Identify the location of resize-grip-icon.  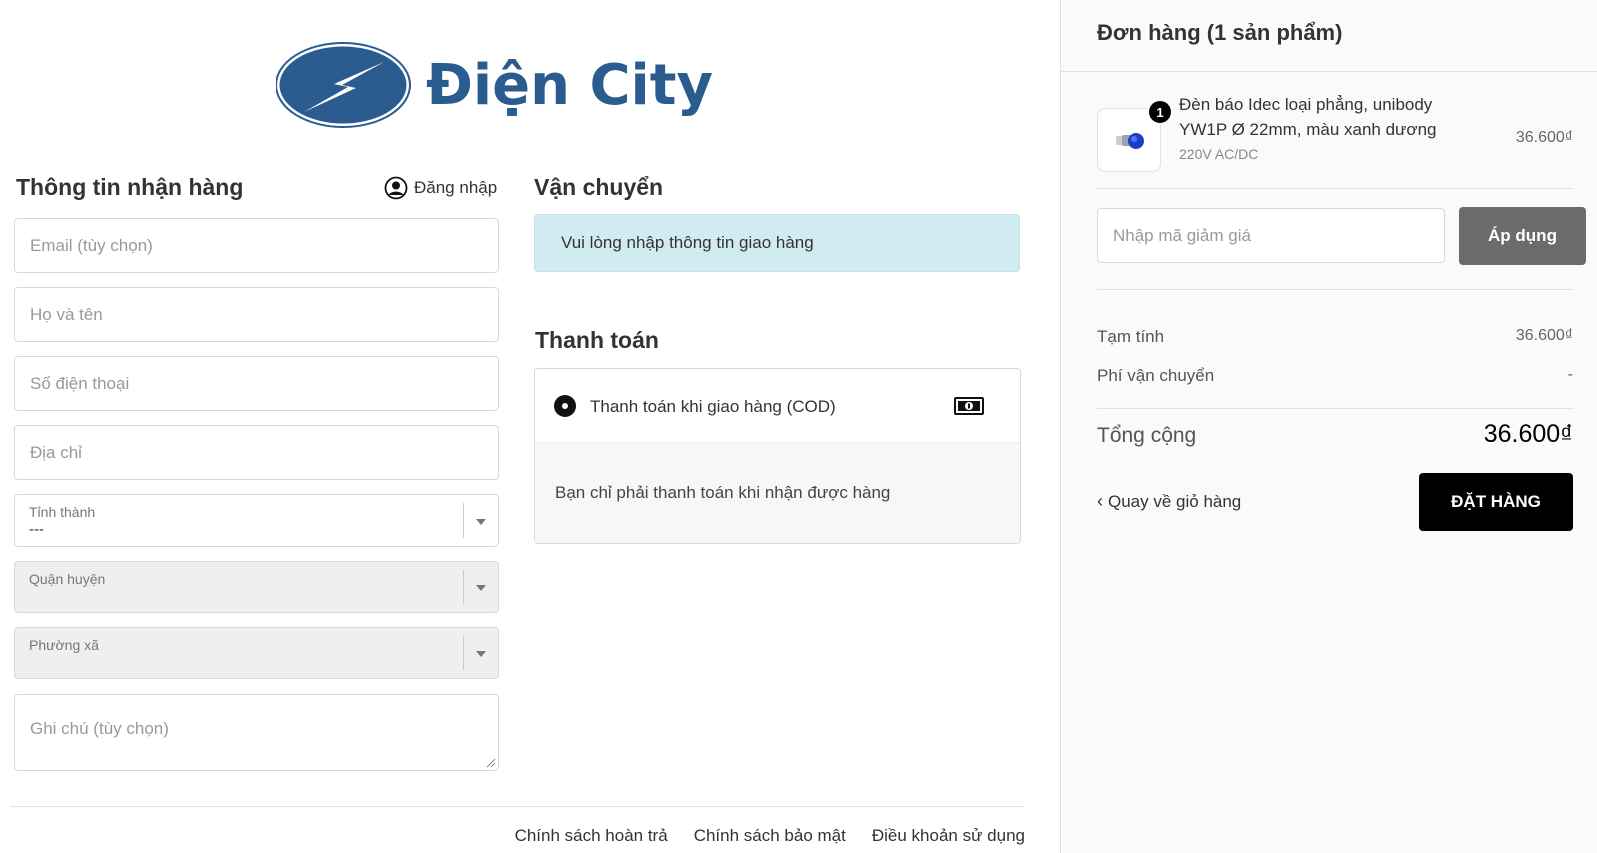
(491, 763).